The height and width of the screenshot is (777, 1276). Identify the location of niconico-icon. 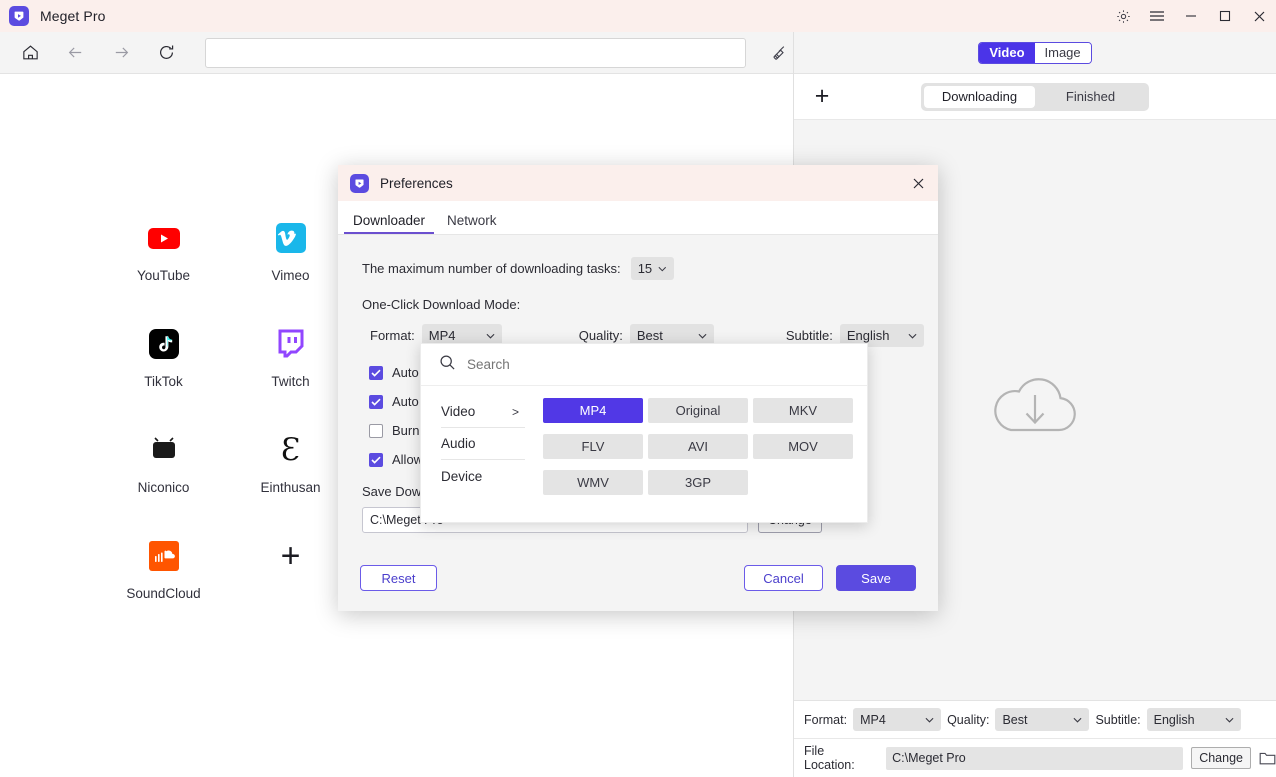
(164, 450).